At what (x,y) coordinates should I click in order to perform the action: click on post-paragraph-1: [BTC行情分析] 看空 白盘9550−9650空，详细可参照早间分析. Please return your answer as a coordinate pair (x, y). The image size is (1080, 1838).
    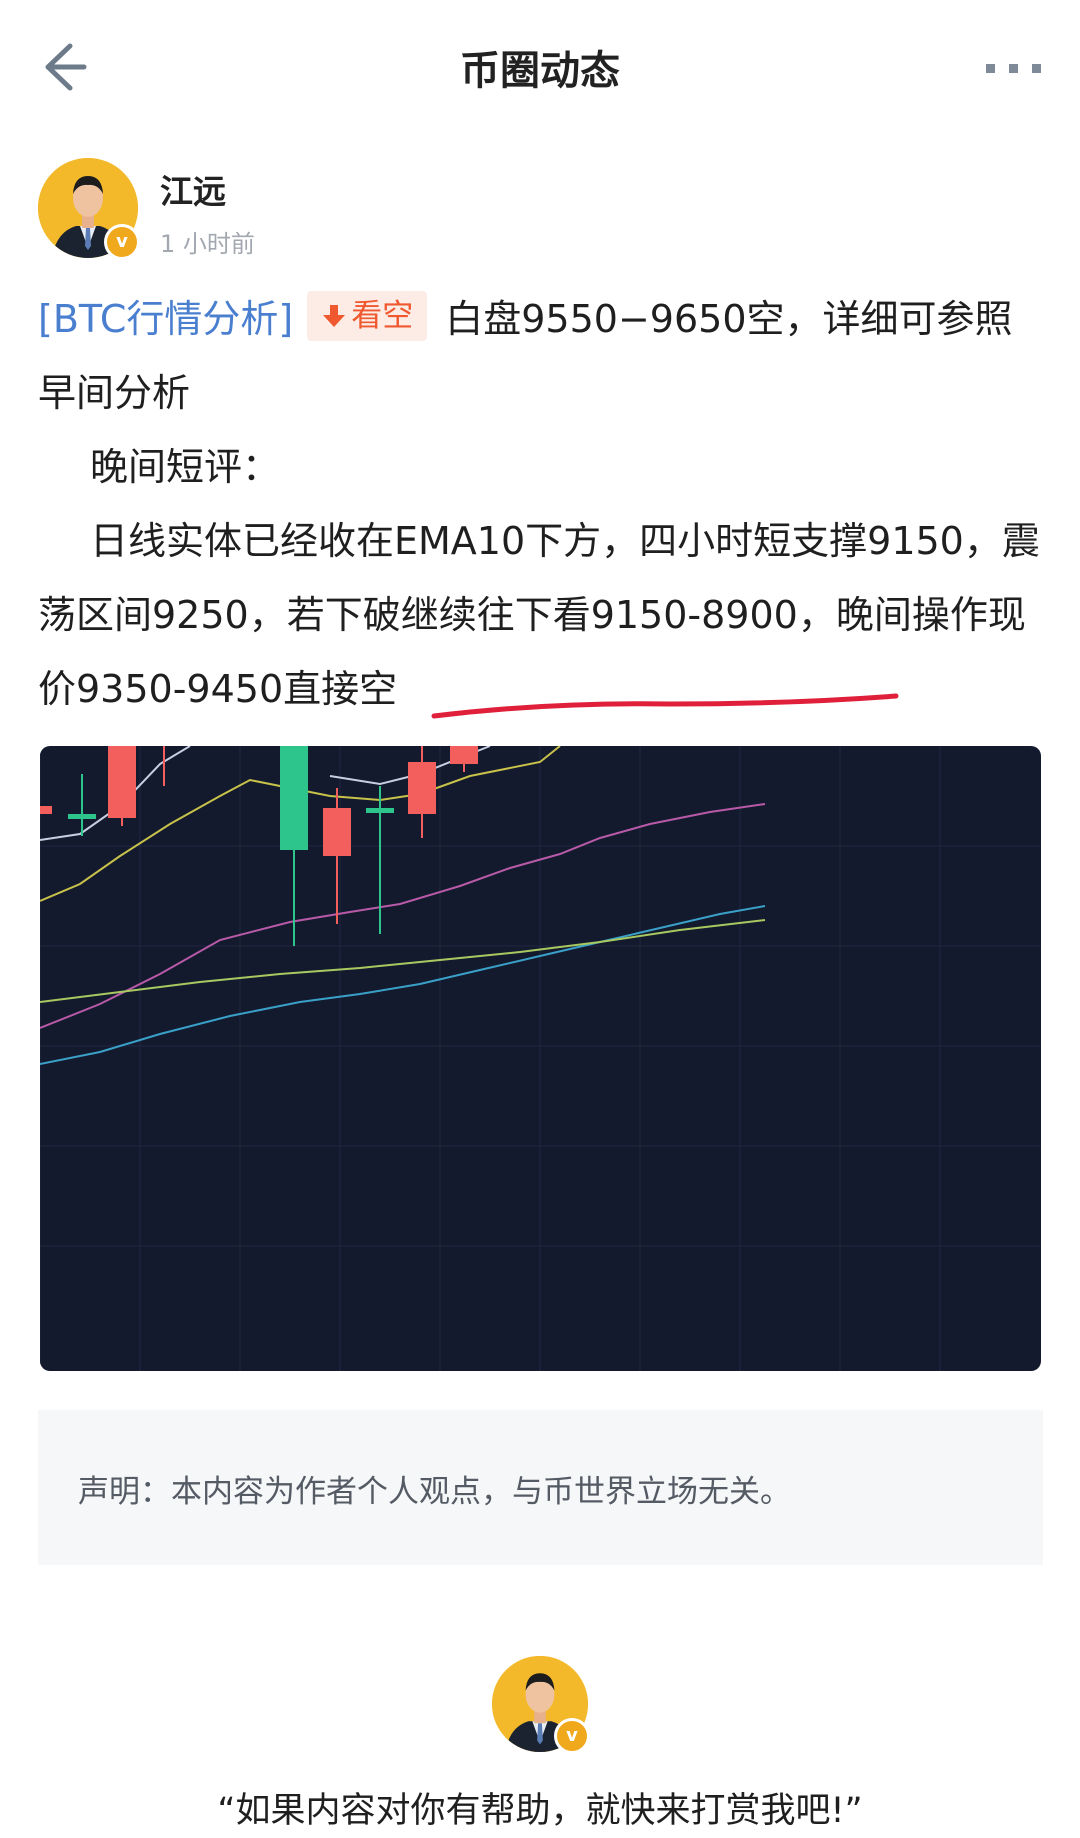
    Looking at the image, I should click on (543, 356).